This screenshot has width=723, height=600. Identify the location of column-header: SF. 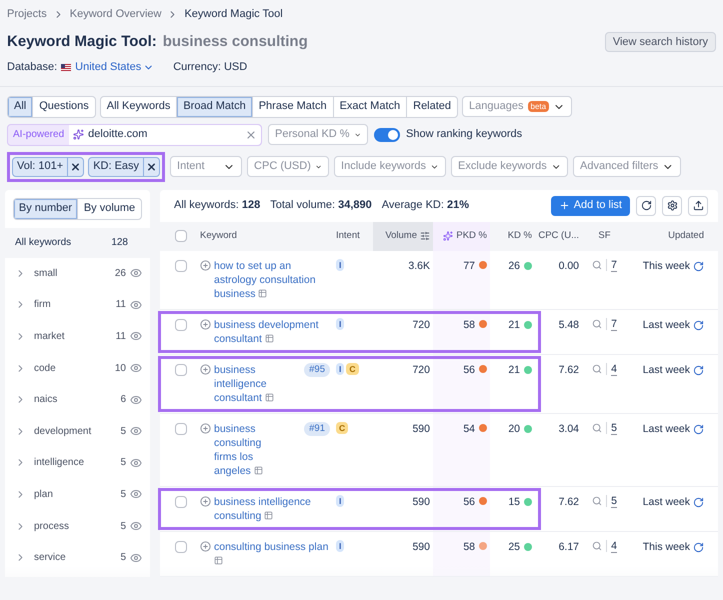
(604, 236).